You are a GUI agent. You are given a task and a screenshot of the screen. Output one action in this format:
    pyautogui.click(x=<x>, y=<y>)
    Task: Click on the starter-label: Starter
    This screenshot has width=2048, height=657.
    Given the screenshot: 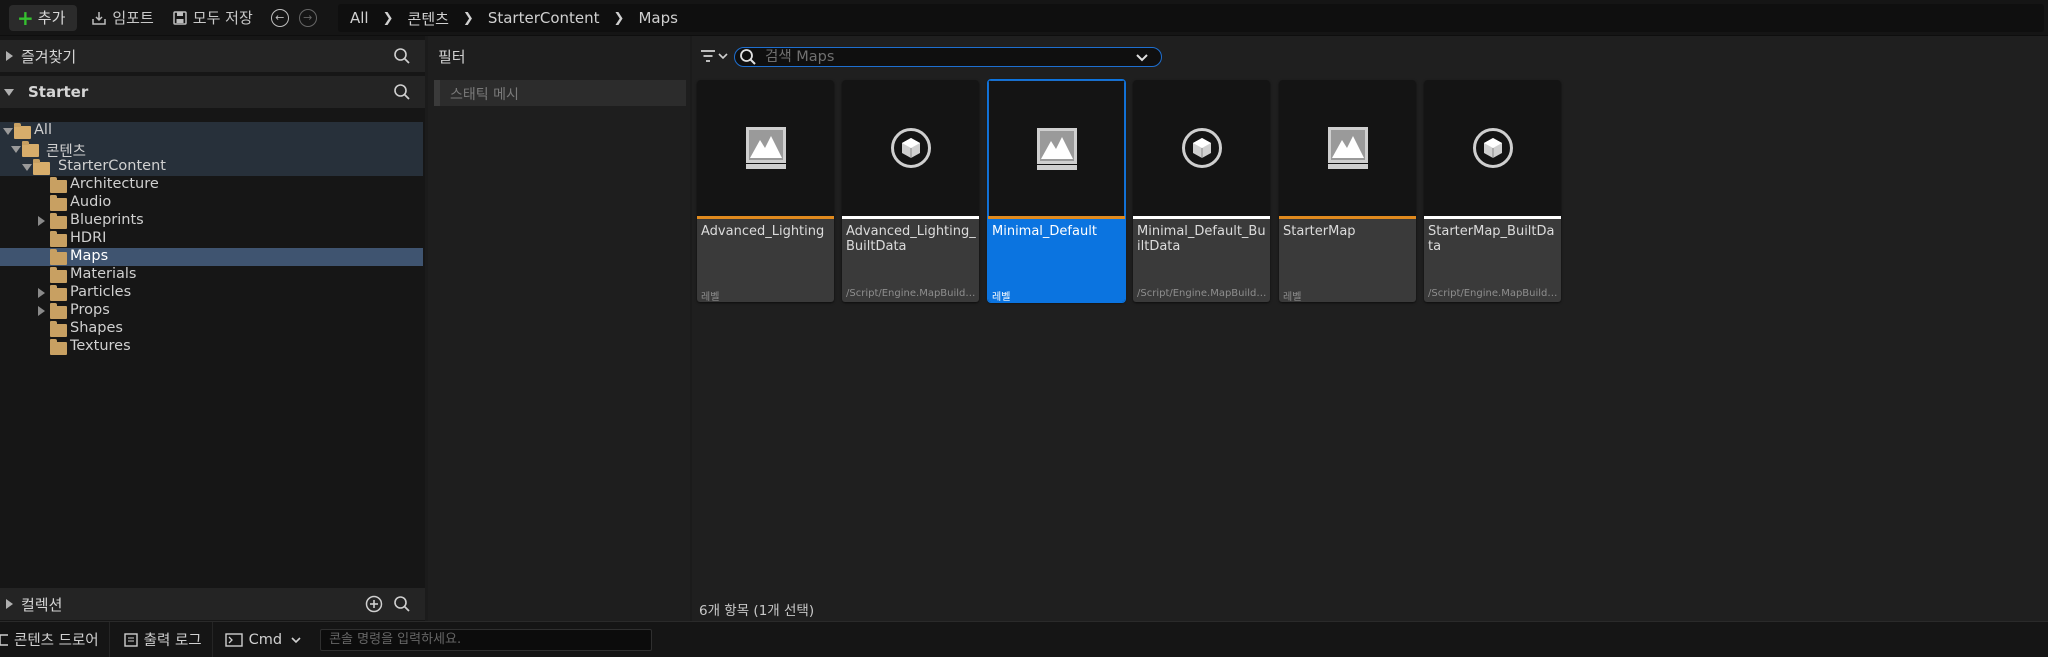 What is the action you would take?
    pyautogui.click(x=58, y=92)
    